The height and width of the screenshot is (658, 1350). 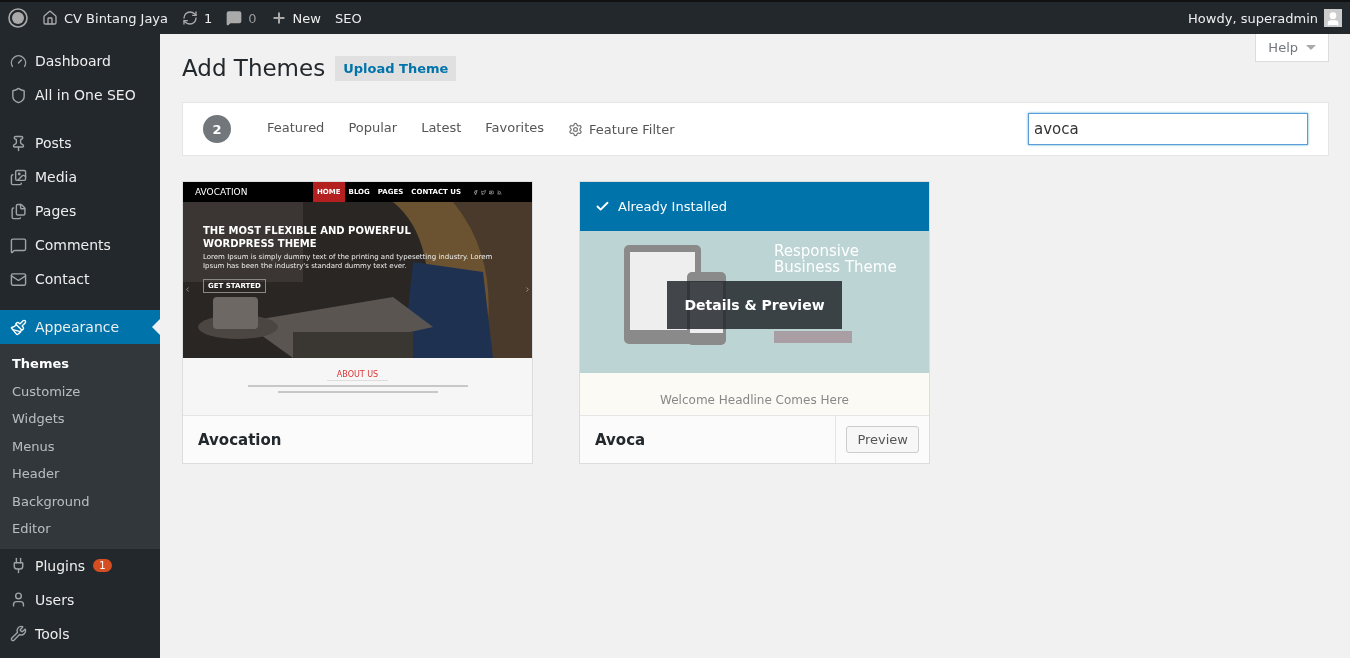 What do you see at coordinates (672, 206) in the screenshot?
I see `installed-label: Already Installed` at bounding box center [672, 206].